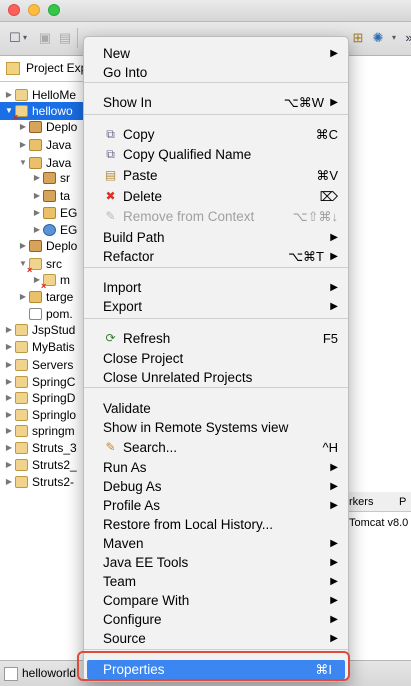  What do you see at coordinates (216, 408) in the screenshot?
I see `menu-item-validate: Validate` at bounding box center [216, 408].